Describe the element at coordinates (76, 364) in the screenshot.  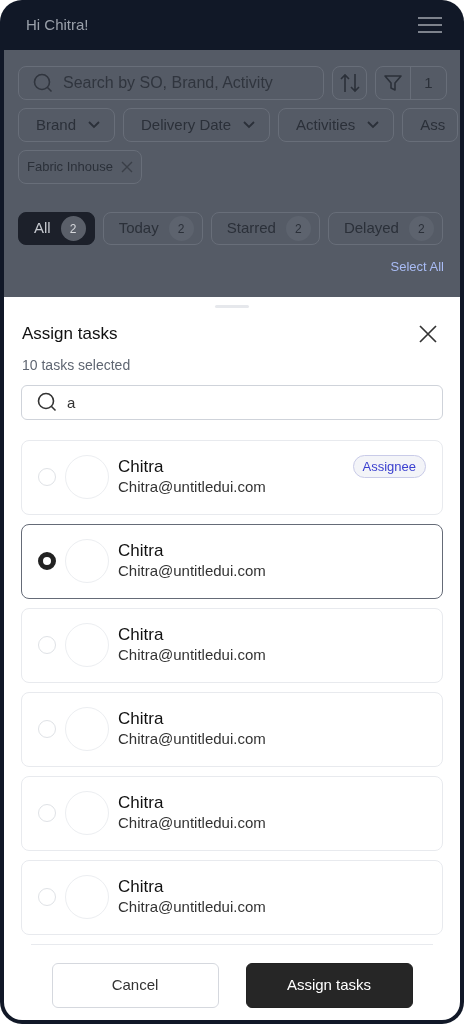
I see `selected-count-text: 10 tasks selected` at that location.